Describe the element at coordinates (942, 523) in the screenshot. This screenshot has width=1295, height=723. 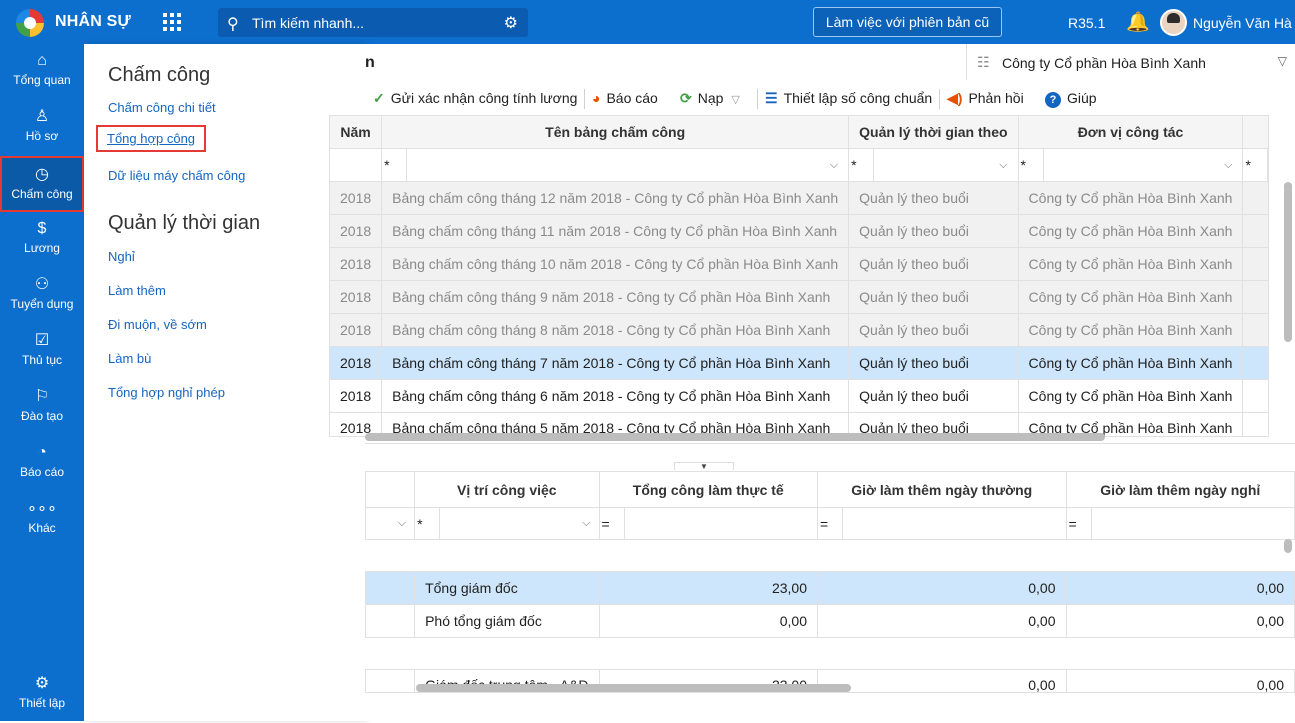
I see `filter-cell-ot-weekday: =` at that location.